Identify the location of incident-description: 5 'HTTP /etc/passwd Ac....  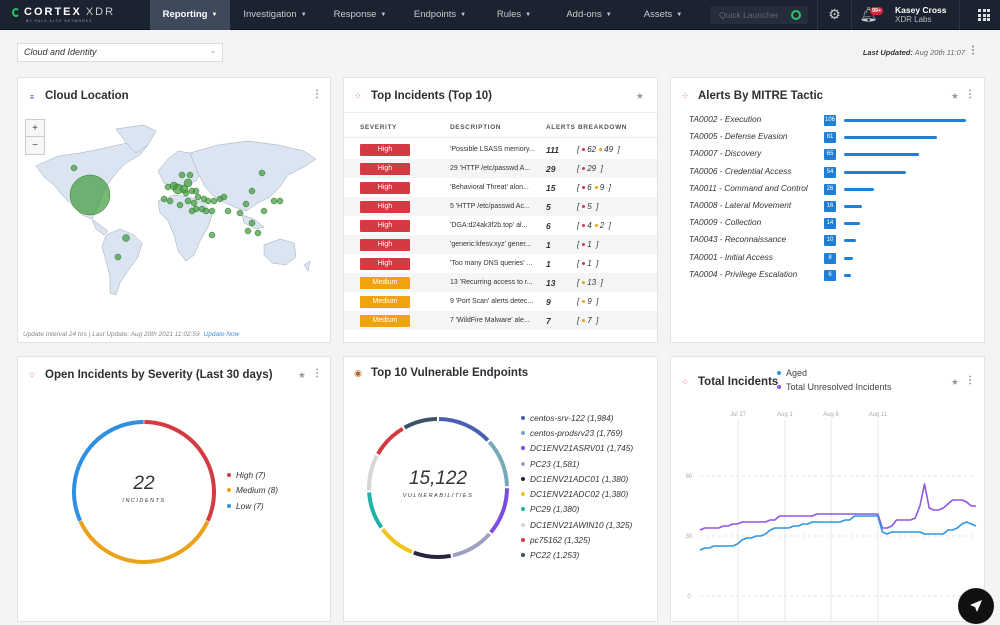
(490, 206).